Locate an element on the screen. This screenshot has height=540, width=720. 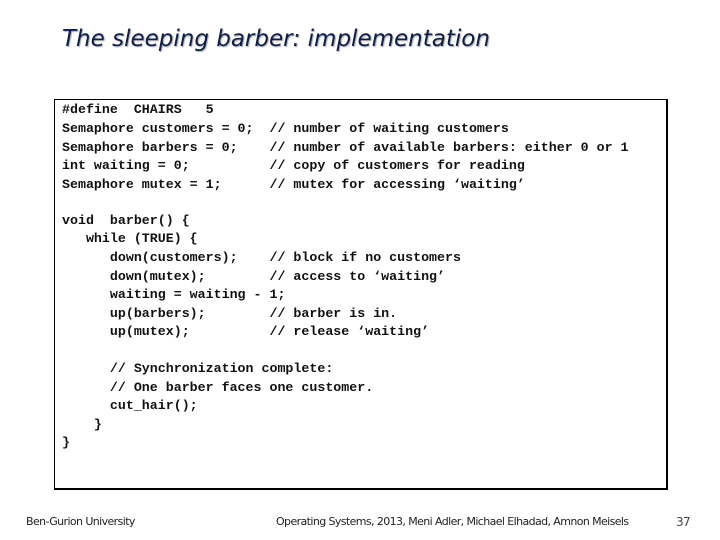
footer-institution: Ben-Gurion University is located at coordinates (80, 521).